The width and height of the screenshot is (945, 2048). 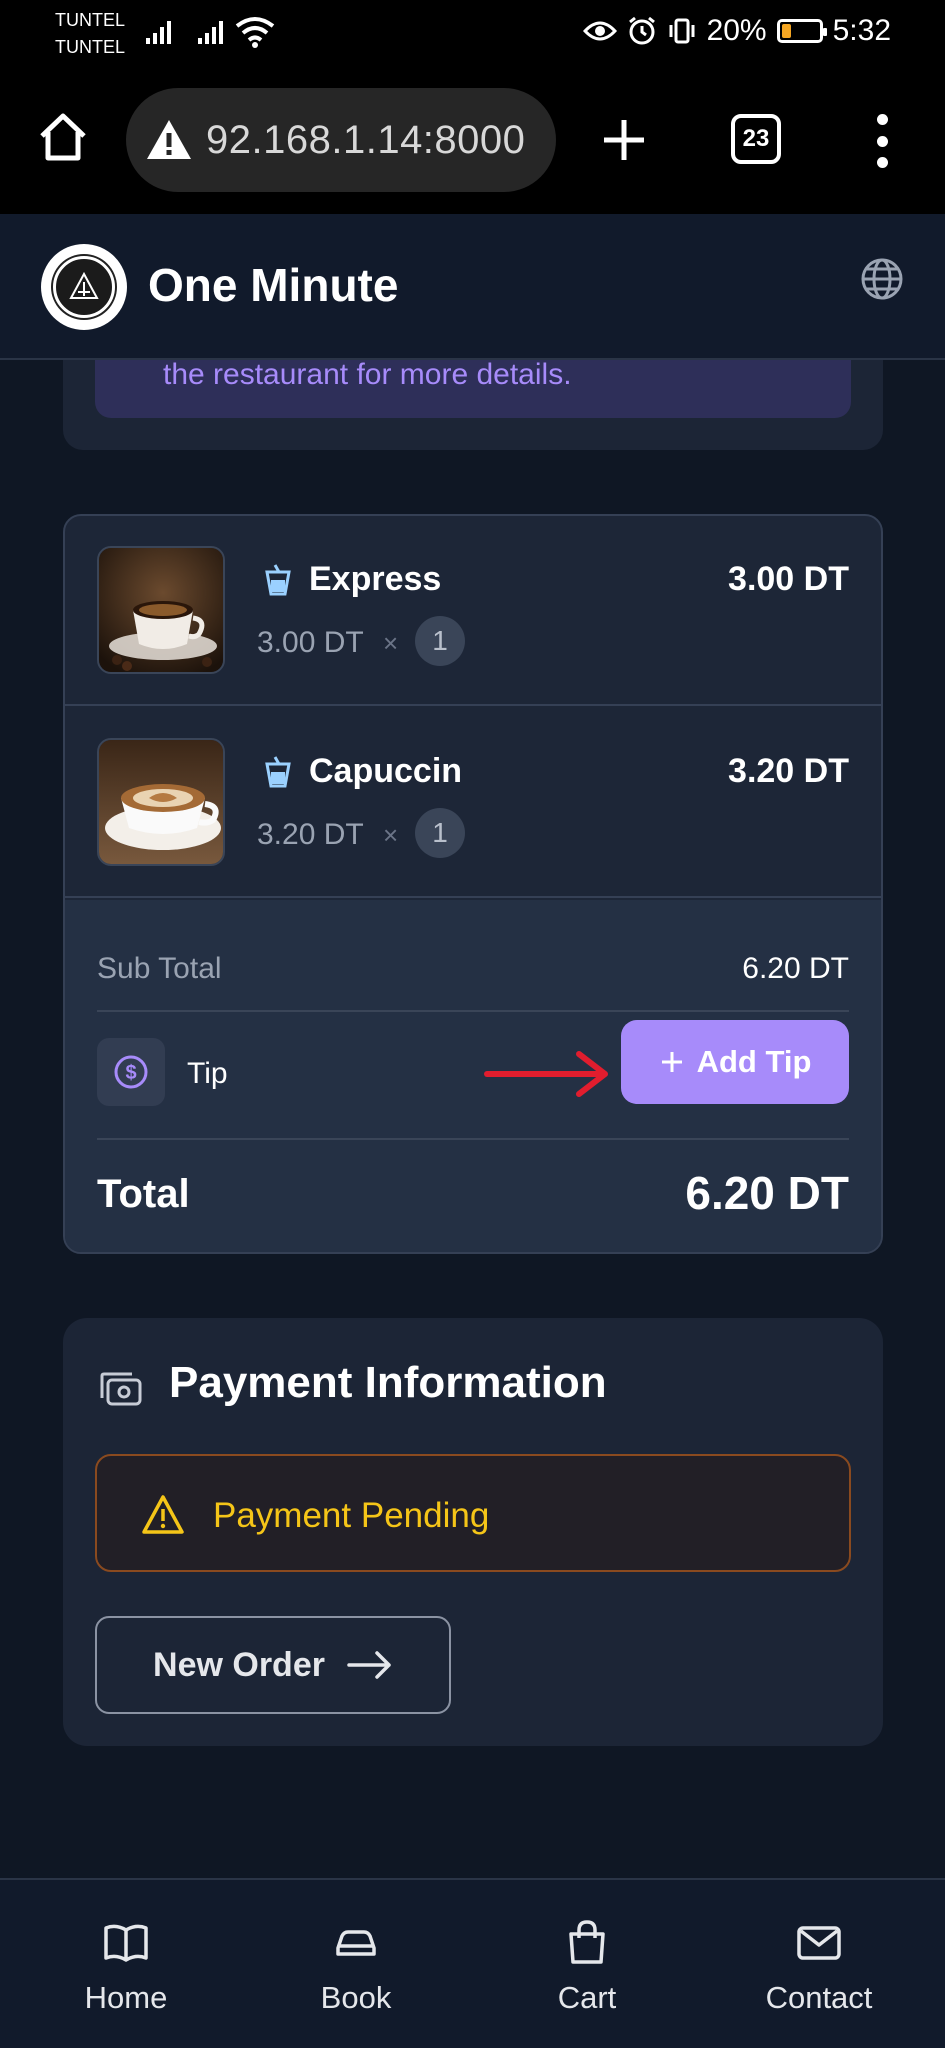 I want to click on new-order-label: New Order, so click(x=239, y=1664).